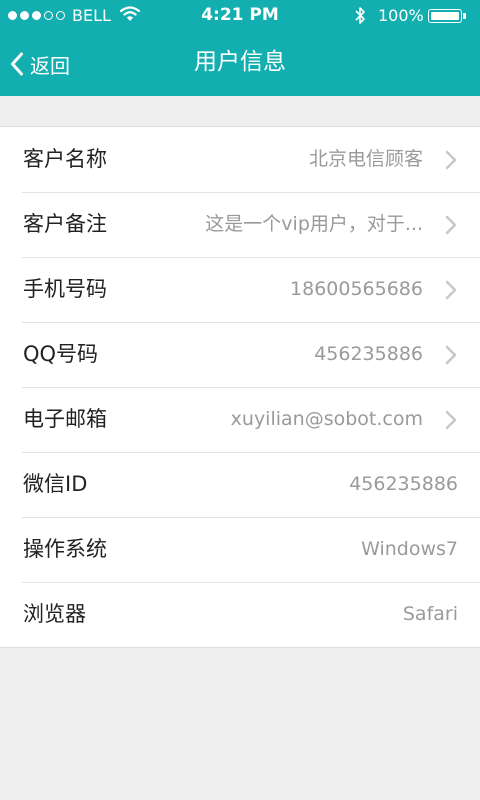 This screenshot has width=480, height=800. What do you see at coordinates (65, 419) in the screenshot?
I see `row-label: 电子邮箱` at bounding box center [65, 419].